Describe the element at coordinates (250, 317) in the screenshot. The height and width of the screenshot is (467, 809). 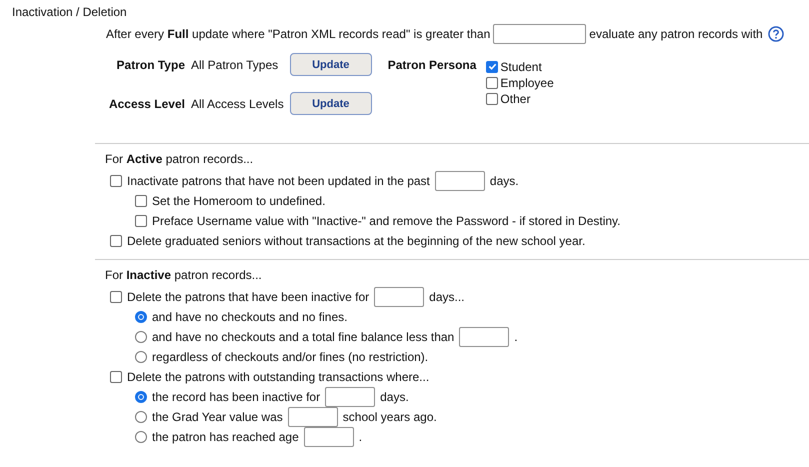
I see `option-label: and have no checkouts and no fines.` at that location.